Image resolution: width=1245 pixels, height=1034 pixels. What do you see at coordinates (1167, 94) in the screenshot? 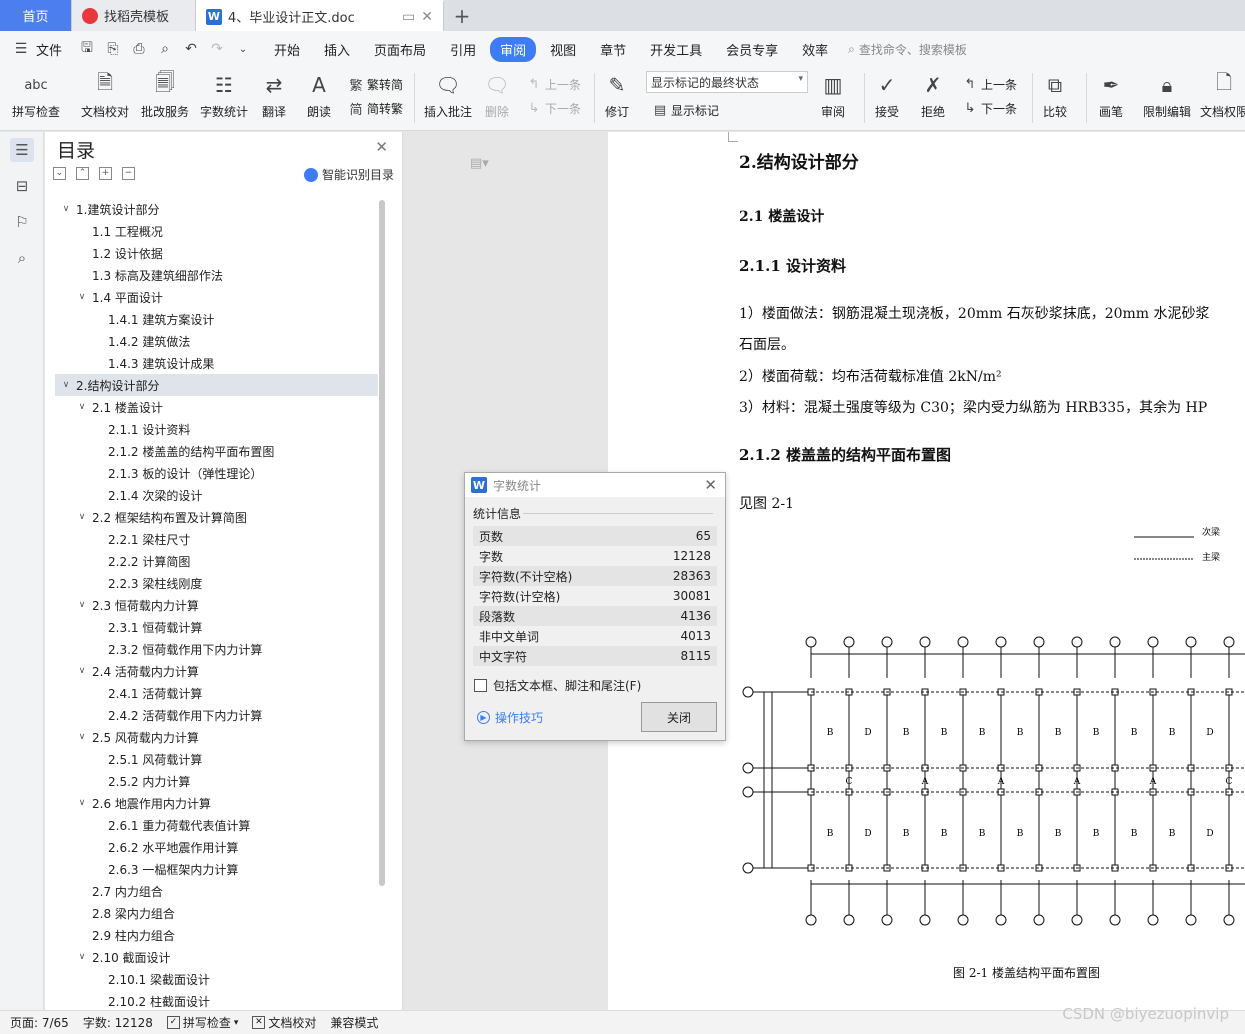
I see `restrict-edit-button: 🔒︎ 限制编辑` at bounding box center [1167, 94].